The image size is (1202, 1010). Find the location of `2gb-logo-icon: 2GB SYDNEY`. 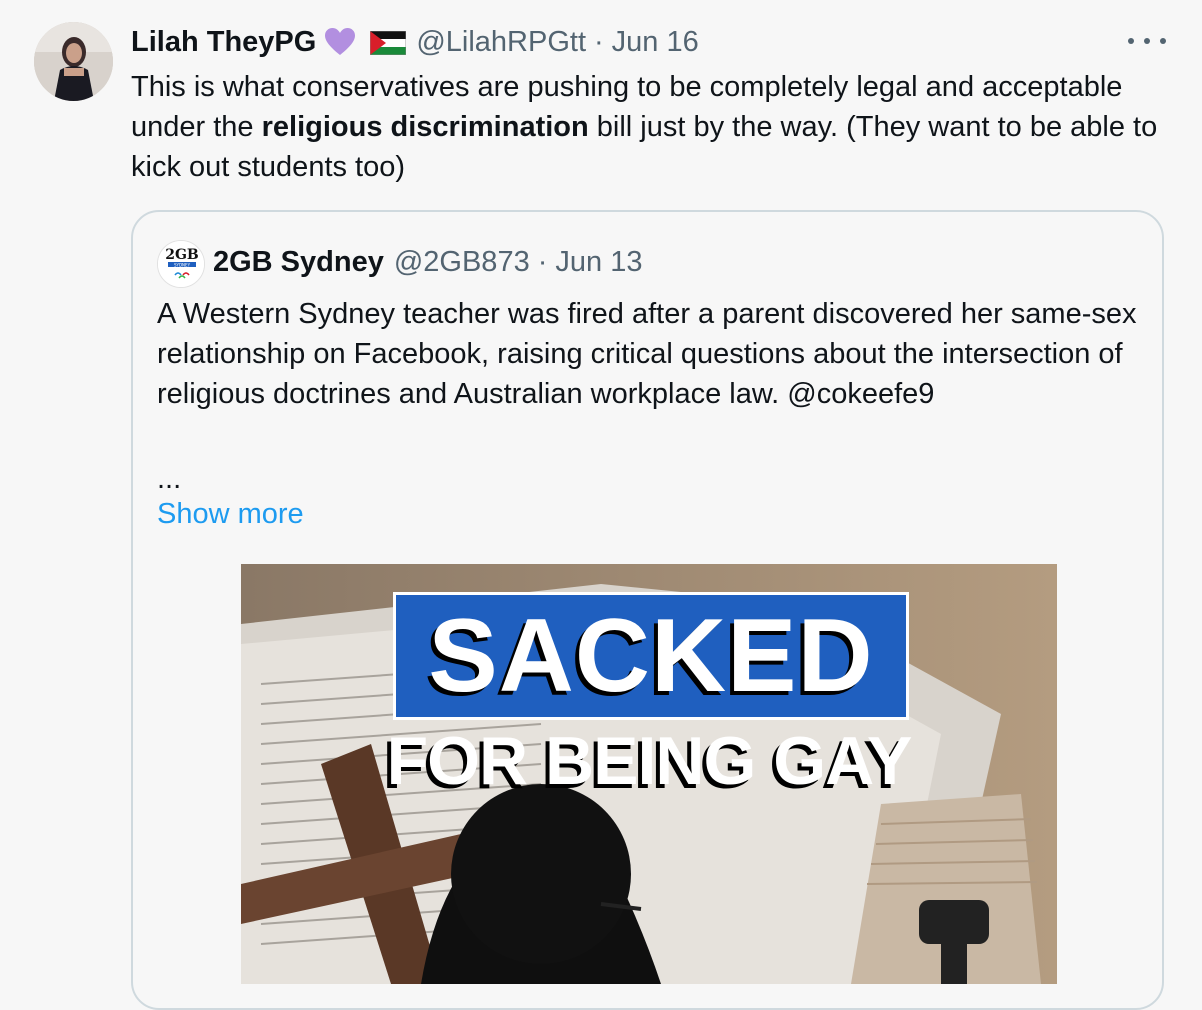

2gb-logo-icon: 2GB SYDNEY is located at coordinates (181, 264).